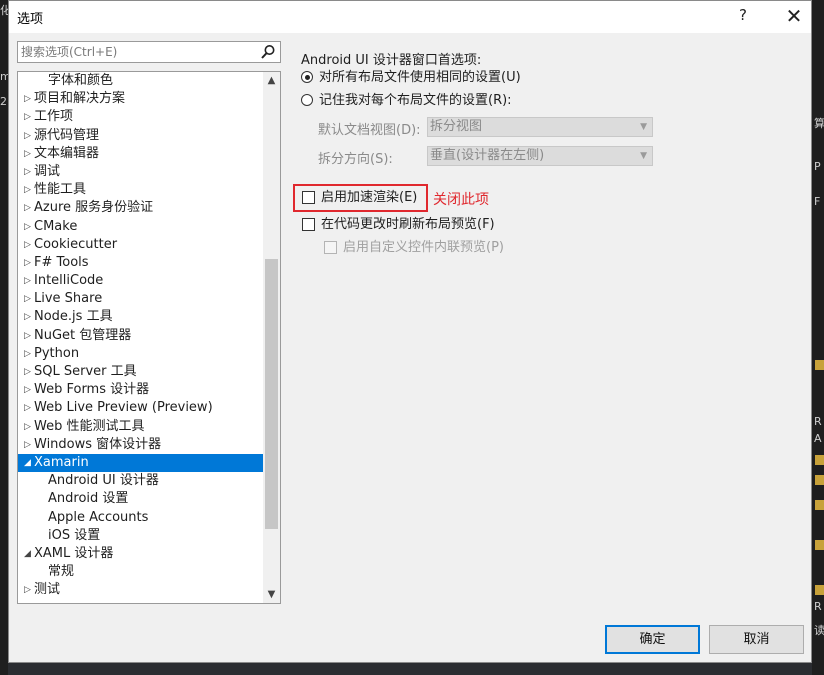  I want to click on tree-item: ▷ 源代码管理, so click(141, 136).